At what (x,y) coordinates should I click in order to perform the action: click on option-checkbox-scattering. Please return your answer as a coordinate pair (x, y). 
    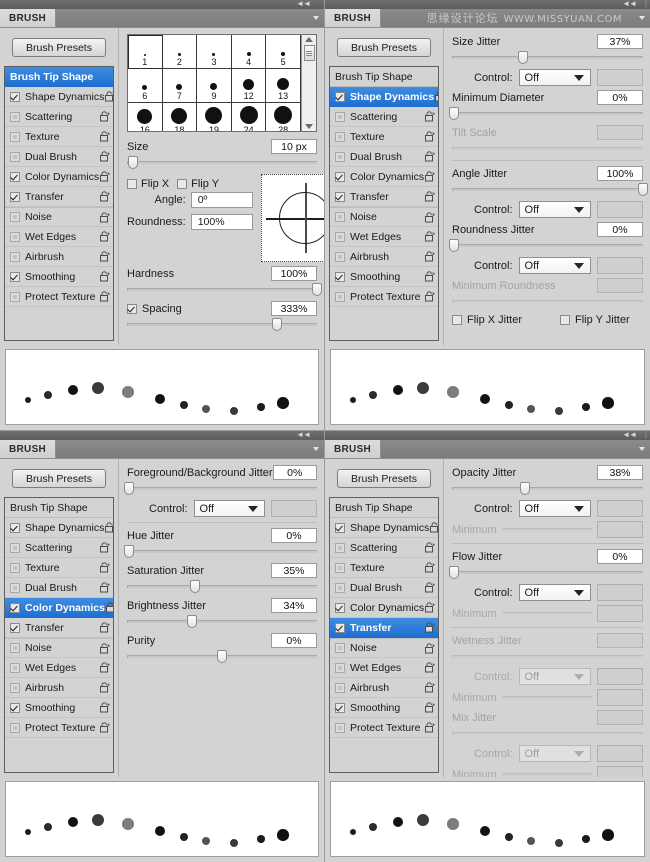
    Looking at the image, I should click on (15, 116).